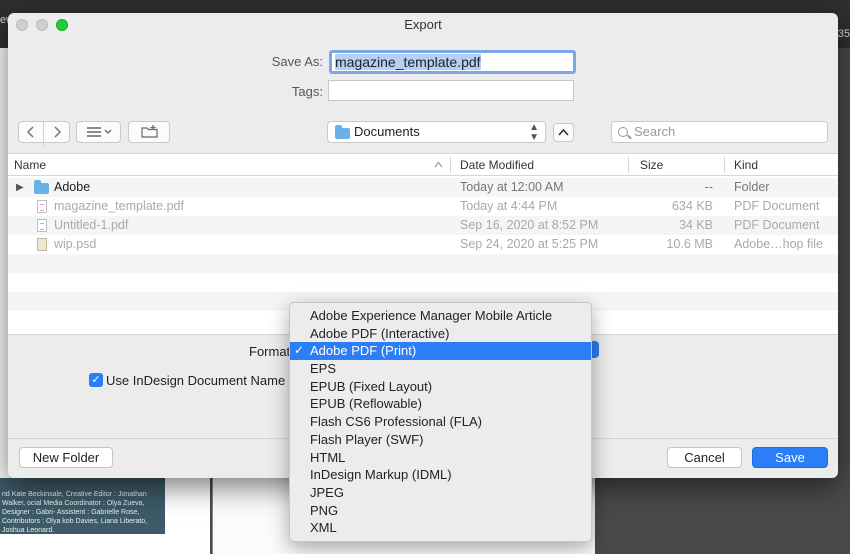 The width and height of the screenshot is (850, 554). I want to click on file-size: 634 KB, so click(692, 206).